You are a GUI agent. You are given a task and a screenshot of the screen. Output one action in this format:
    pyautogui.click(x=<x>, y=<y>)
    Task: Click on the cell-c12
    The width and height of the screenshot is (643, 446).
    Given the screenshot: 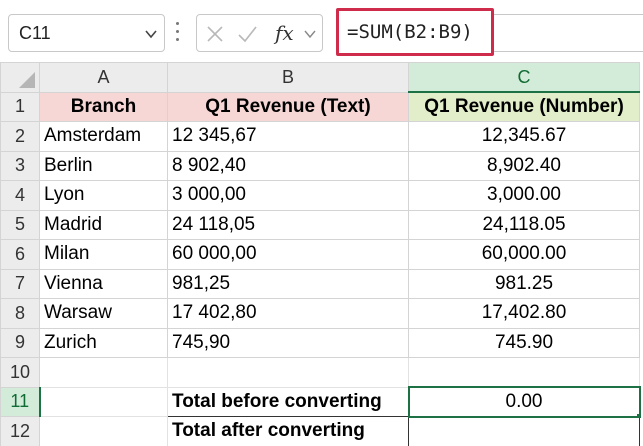 What is the action you would take?
    pyautogui.click(x=524, y=431)
    